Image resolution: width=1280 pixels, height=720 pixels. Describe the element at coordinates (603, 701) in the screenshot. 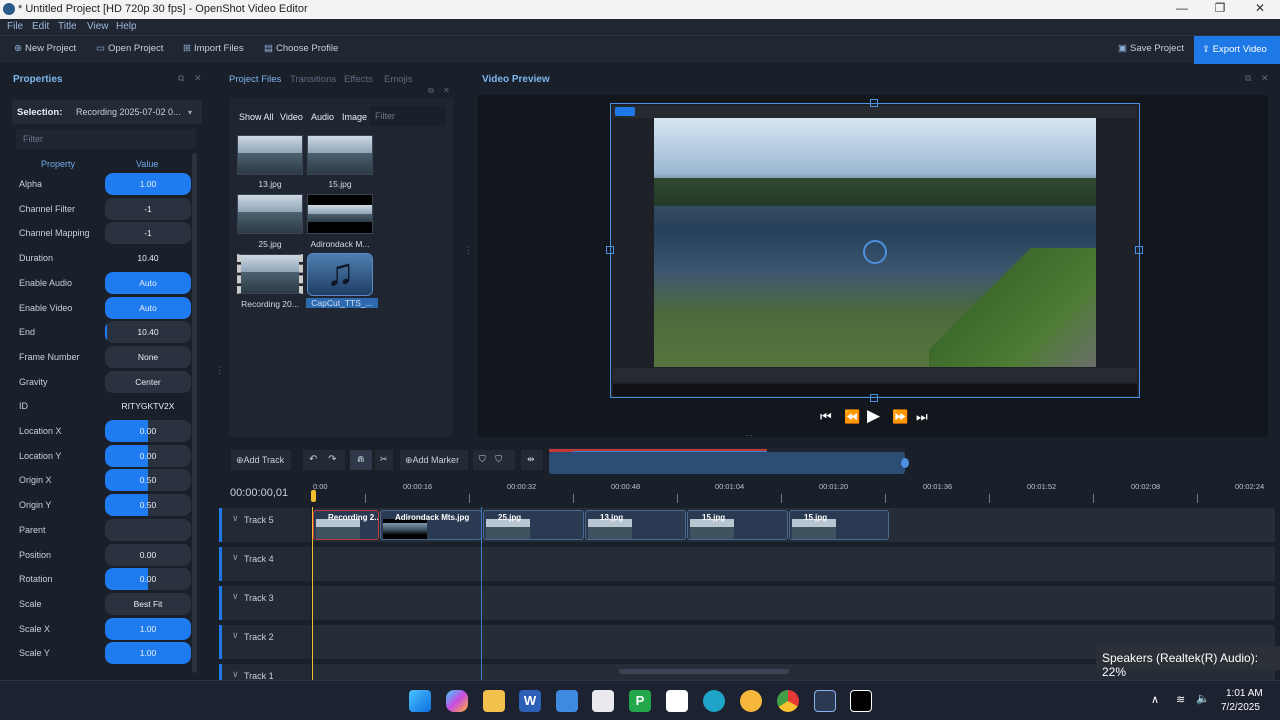

I see `snipping-tool-icon` at that location.